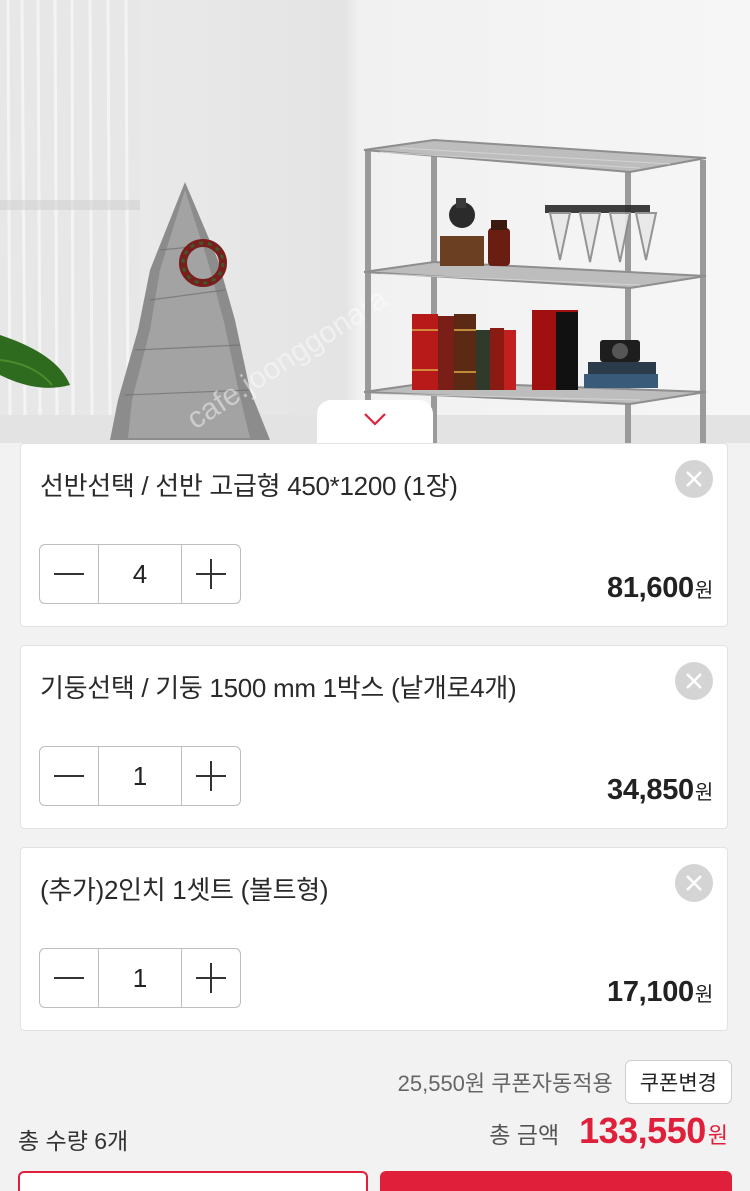  Describe the element at coordinates (650, 588) in the screenshot. I see `option-price-value: 81,600` at that location.